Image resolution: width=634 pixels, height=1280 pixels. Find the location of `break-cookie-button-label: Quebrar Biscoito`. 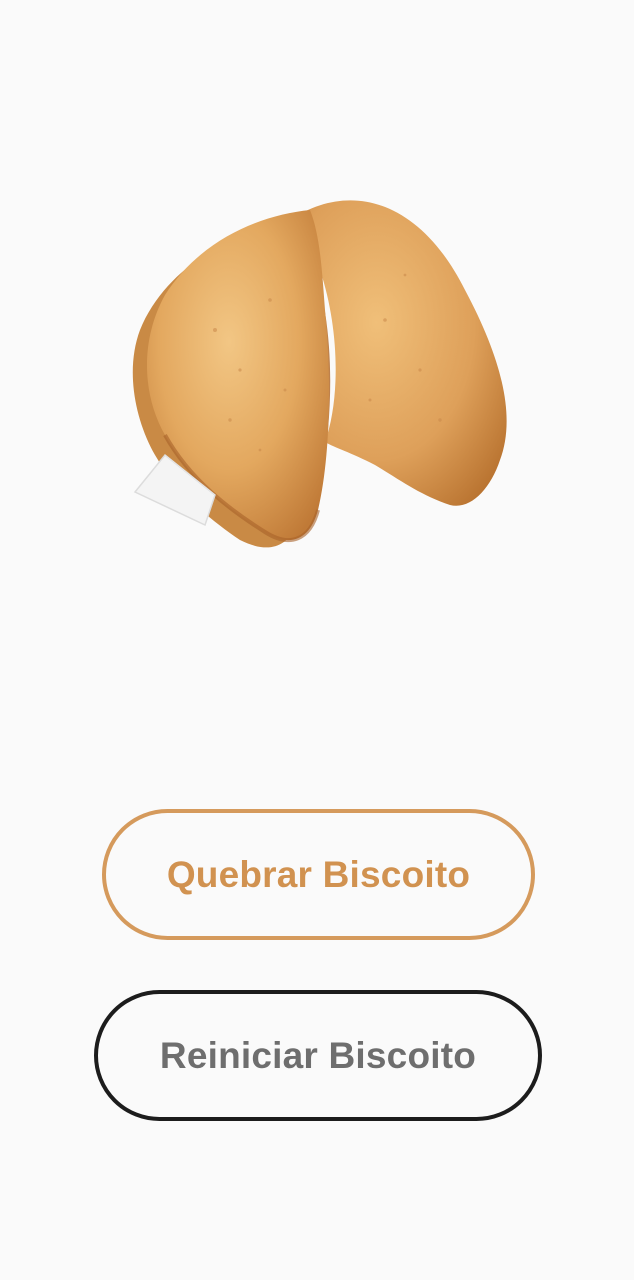

break-cookie-button-label: Quebrar Biscoito is located at coordinates (318, 874).